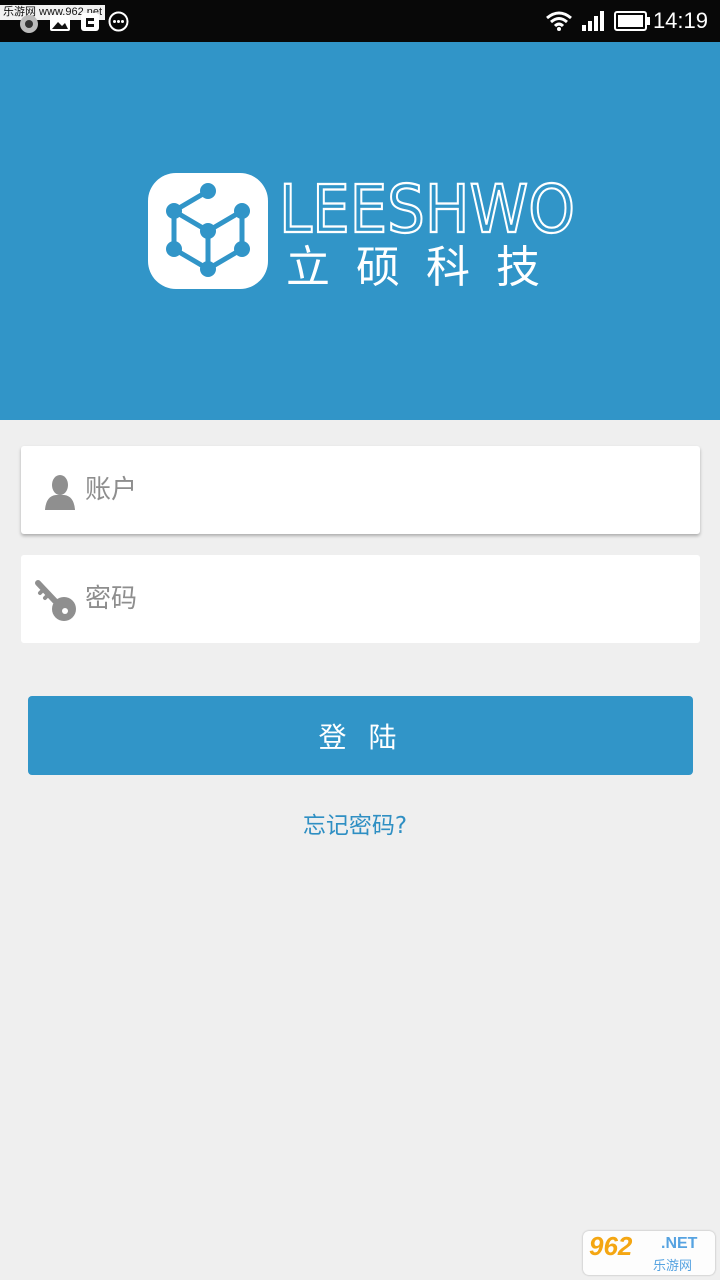  What do you see at coordinates (355, 826) in the screenshot?
I see `forgot-password-link: 忘记密码?` at bounding box center [355, 826].